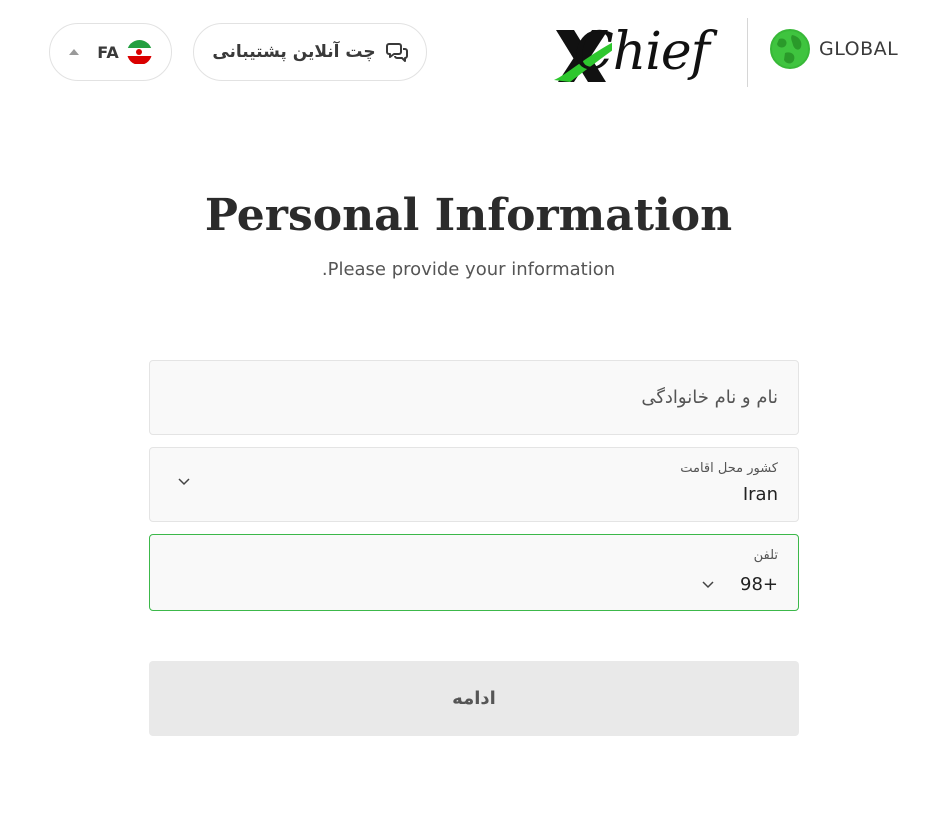  Describe the element at coordinates (74, 52) in the screenshot. I see `caret-up-icon` at that location.